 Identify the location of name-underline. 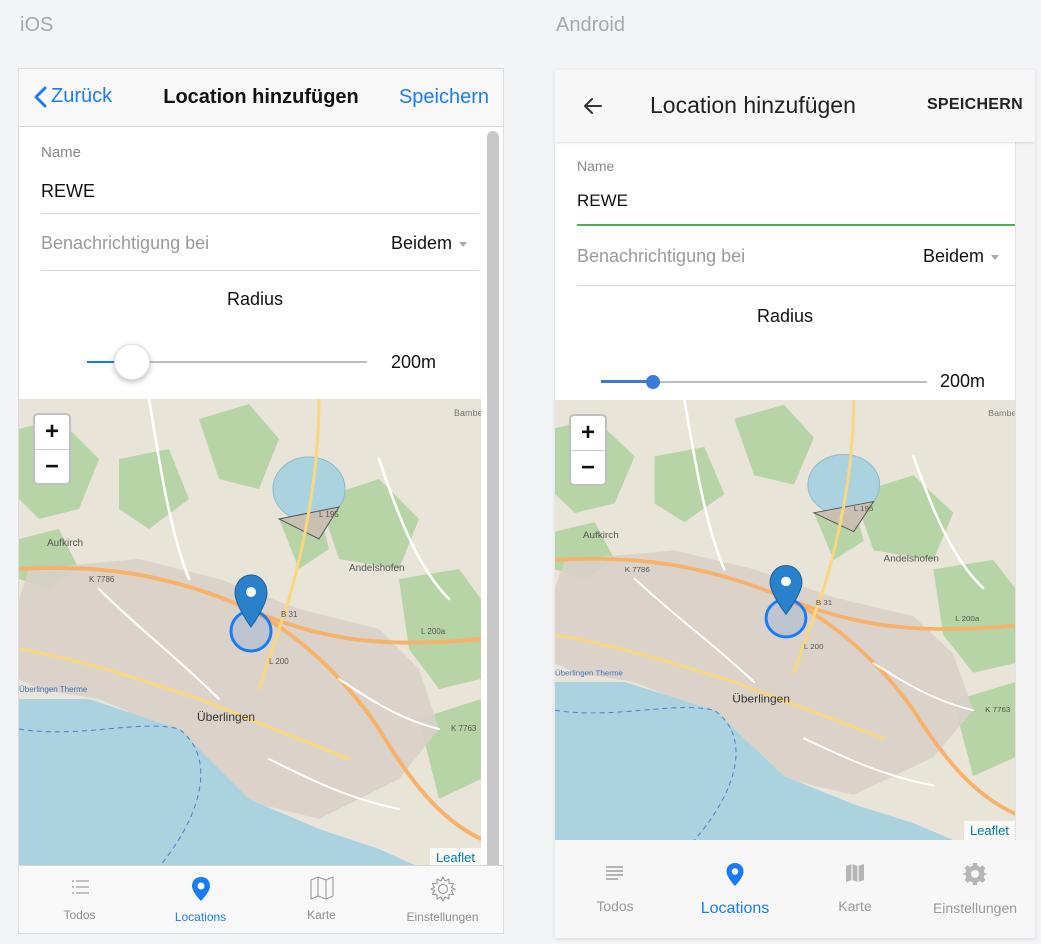
(260, 213).